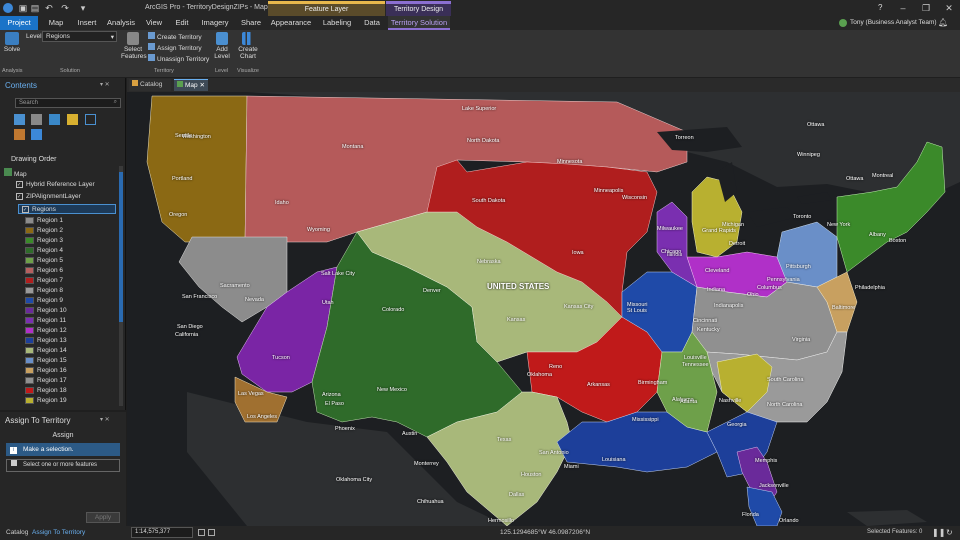 This screenshot has width=960, height=540. Describe the element at coordinates (162, 532) in the screenshot. I see `scale-dropdown: 1:14,575,377` at that location.